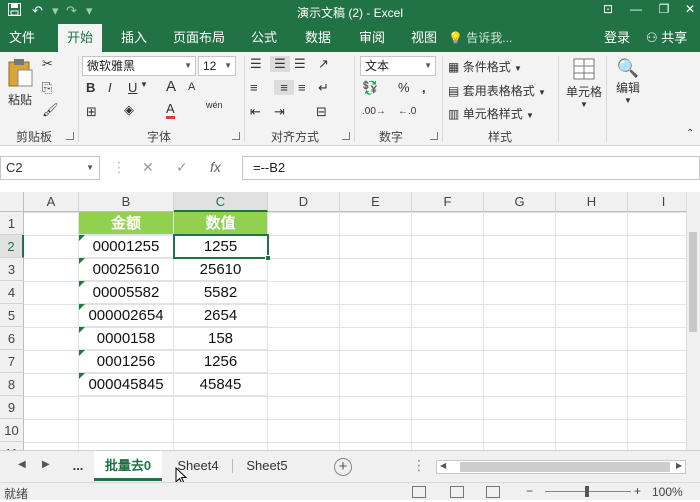 The width and height of the screenshot is (700, 502). Describe the element at coordinates (126, 338) in the screenshot. I see `cell-b6: 0000158` at that location.